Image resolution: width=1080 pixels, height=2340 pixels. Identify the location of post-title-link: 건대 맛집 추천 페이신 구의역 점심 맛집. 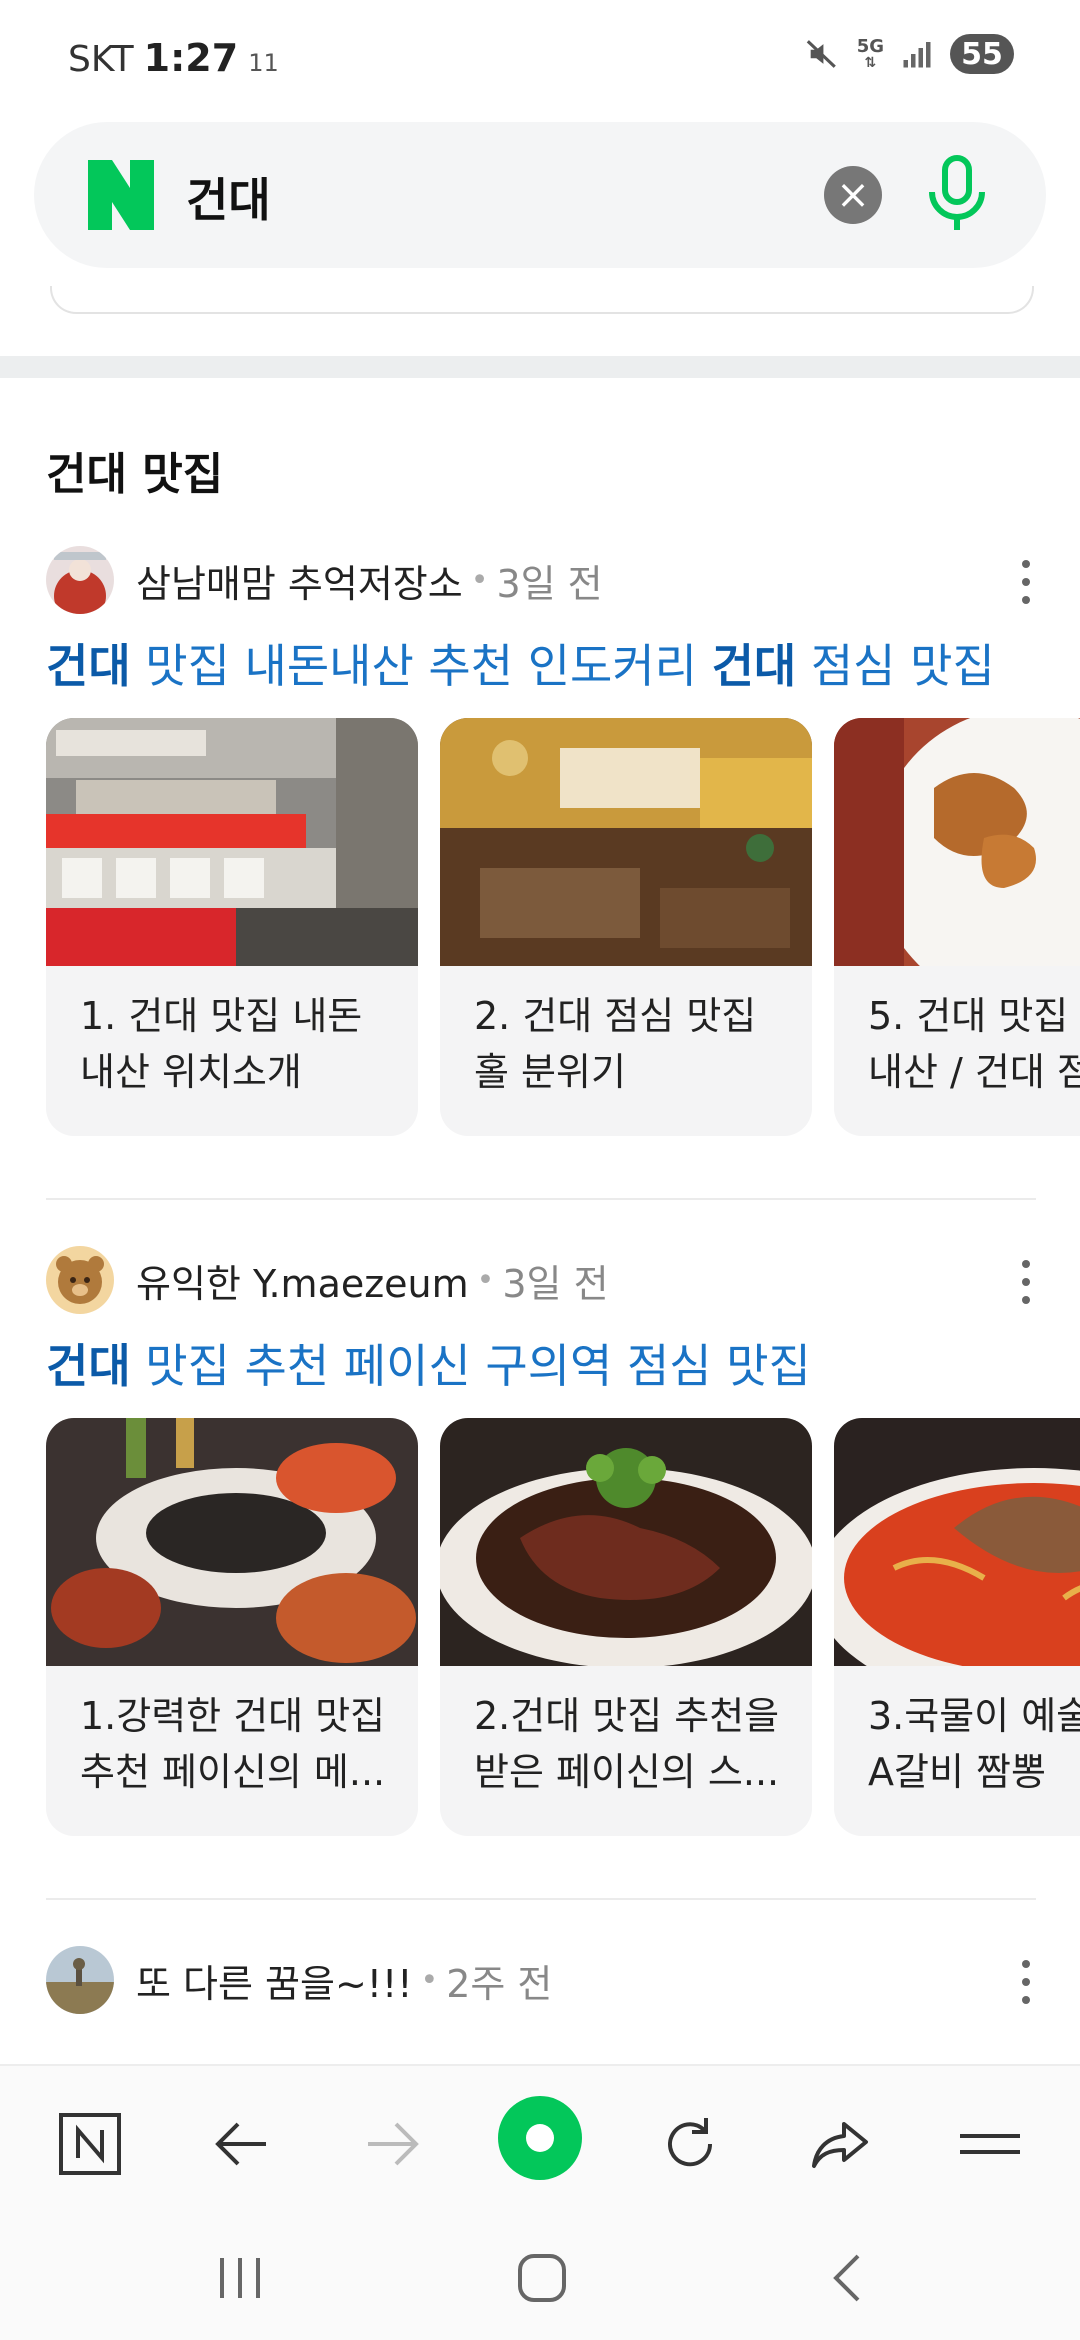
(428, 1363).